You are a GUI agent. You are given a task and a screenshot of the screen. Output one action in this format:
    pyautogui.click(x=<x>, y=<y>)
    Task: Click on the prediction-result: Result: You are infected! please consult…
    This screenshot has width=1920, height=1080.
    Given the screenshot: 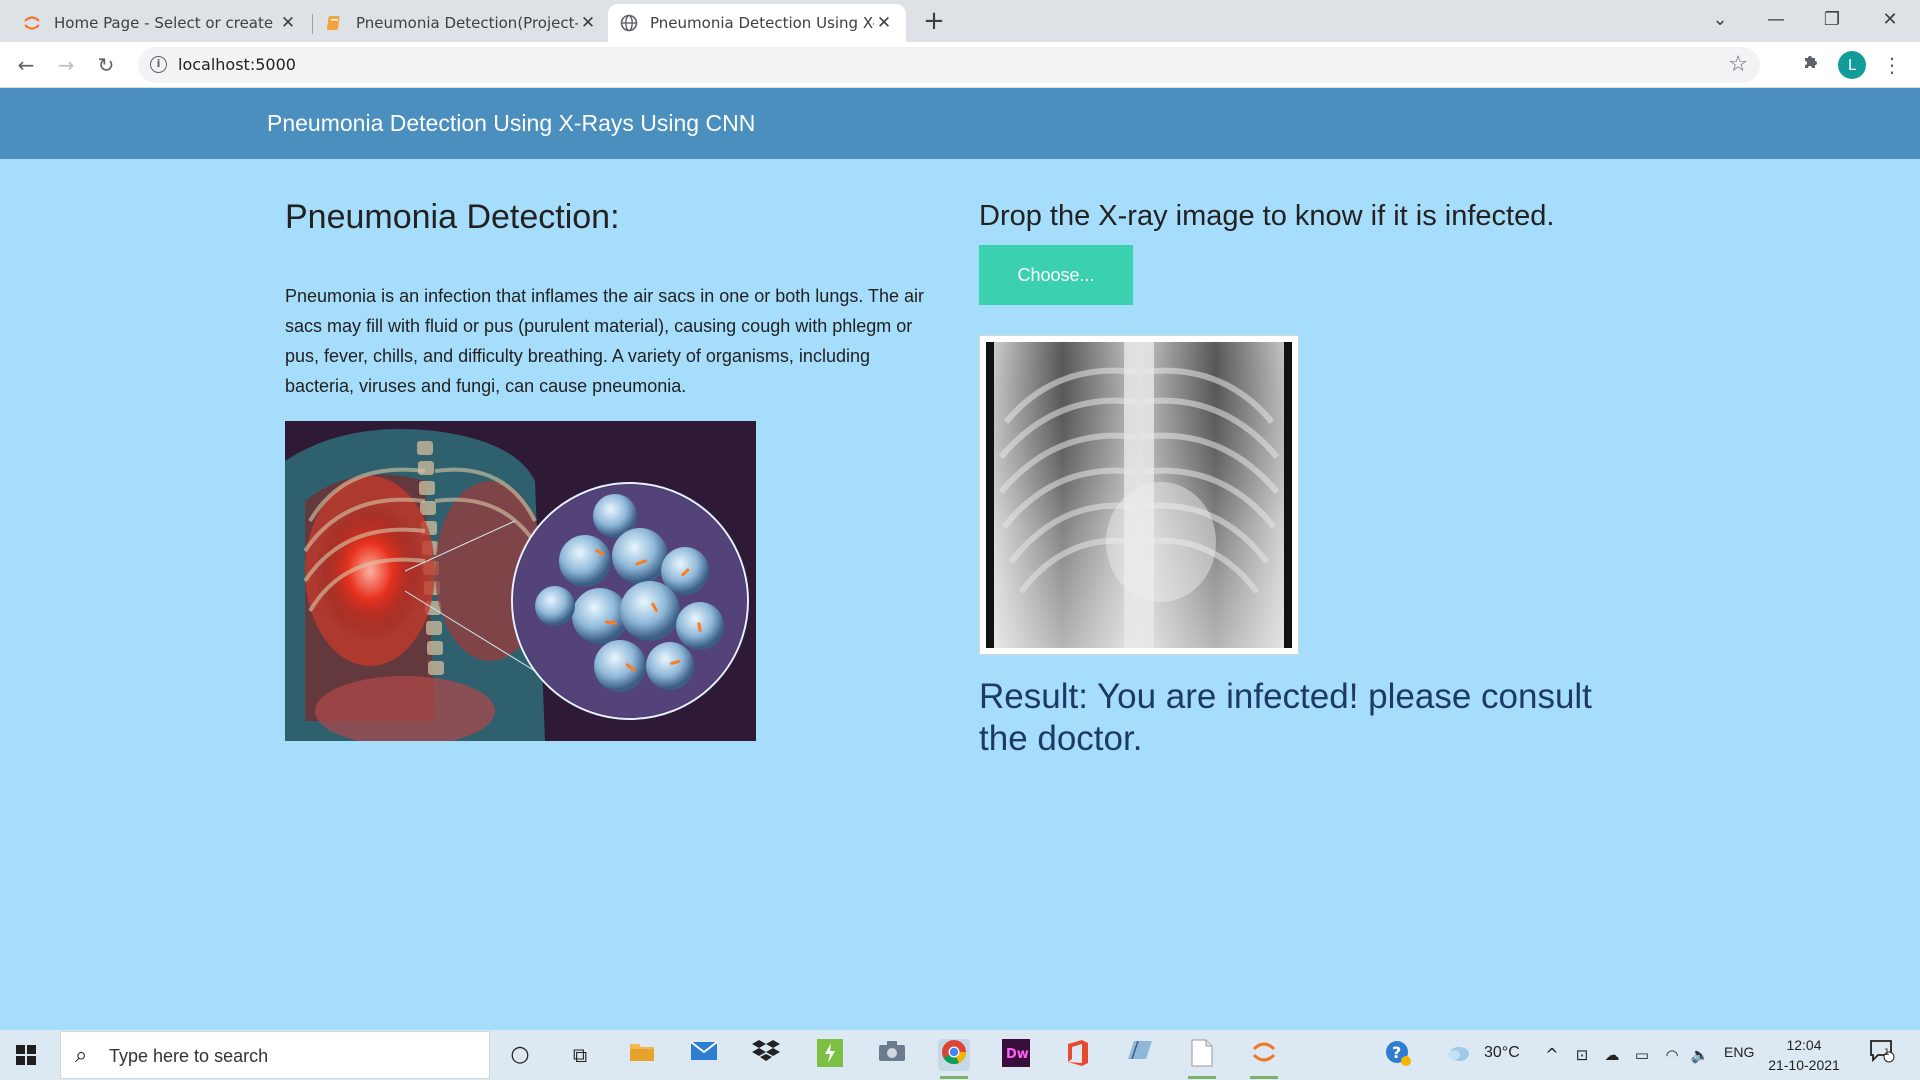 What is the action you would take?
    pyautogui.click(x=1285, y=717)
    